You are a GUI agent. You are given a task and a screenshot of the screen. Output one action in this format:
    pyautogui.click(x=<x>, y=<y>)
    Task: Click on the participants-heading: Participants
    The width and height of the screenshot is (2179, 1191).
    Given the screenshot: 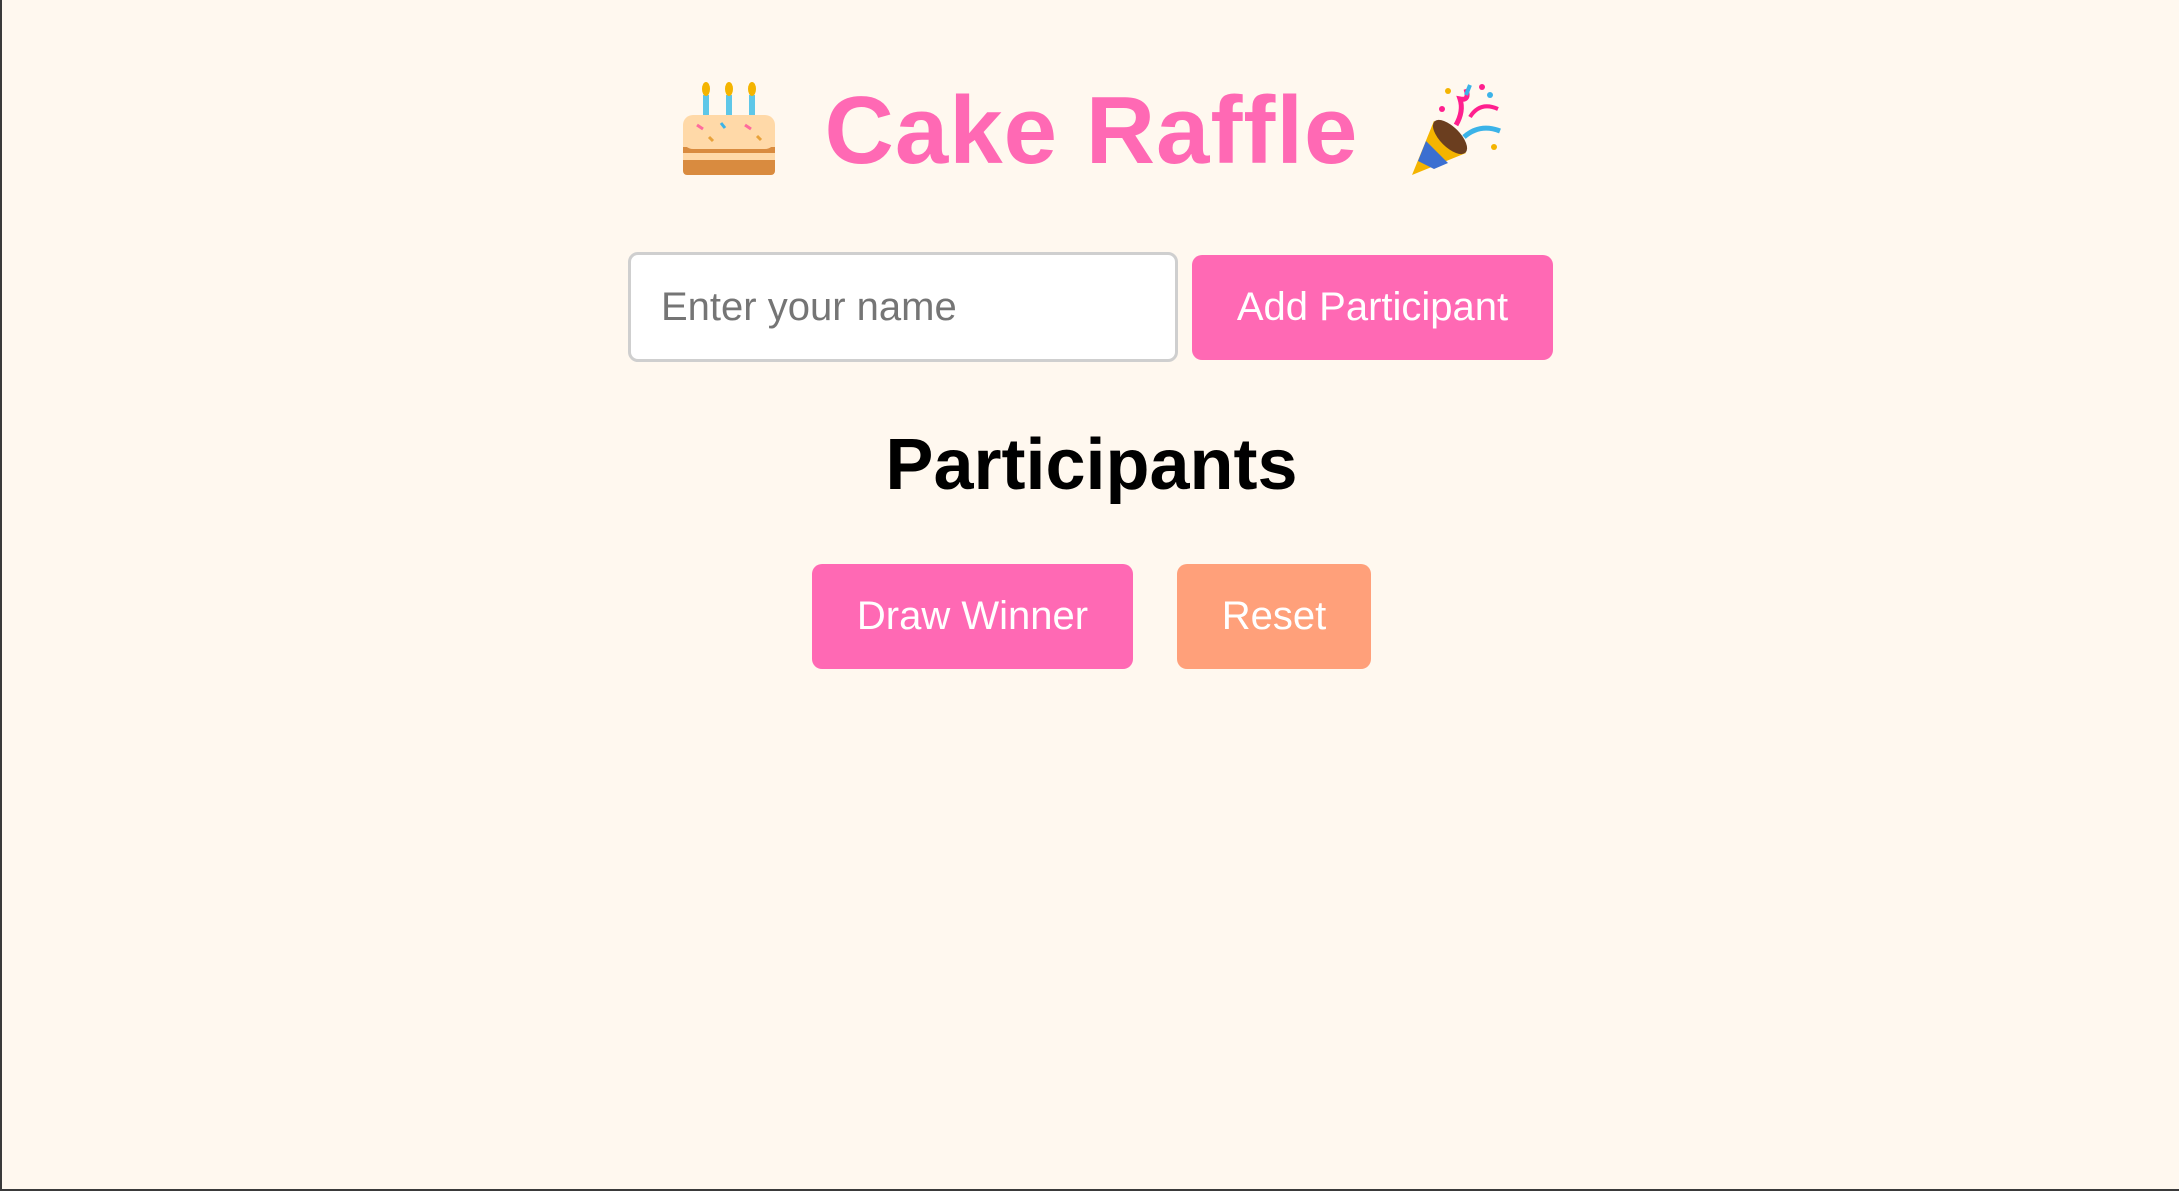 What is the action you would take?
    pyautogui.click(x=1091, y=465)
    